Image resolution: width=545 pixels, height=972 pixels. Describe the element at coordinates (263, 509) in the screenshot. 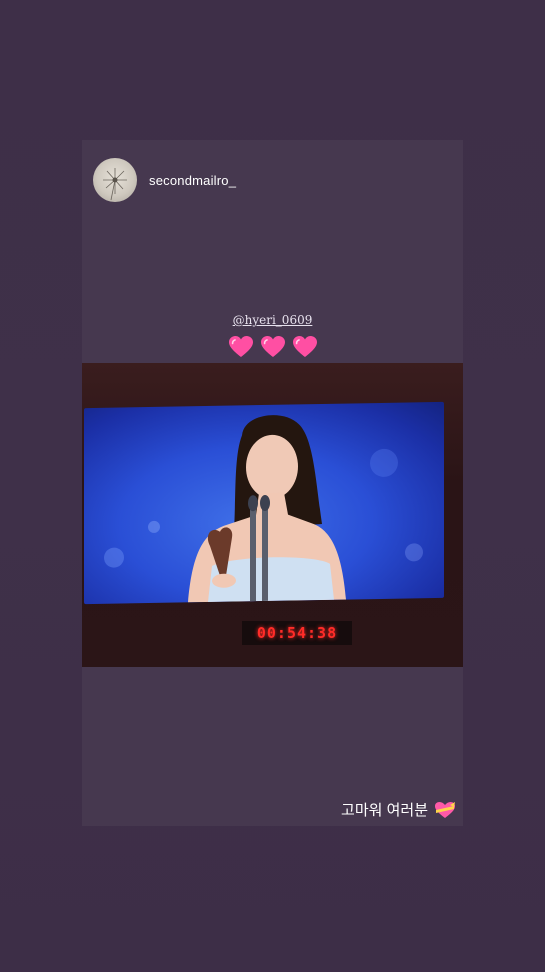

I see `award-speech-scene` at that location.